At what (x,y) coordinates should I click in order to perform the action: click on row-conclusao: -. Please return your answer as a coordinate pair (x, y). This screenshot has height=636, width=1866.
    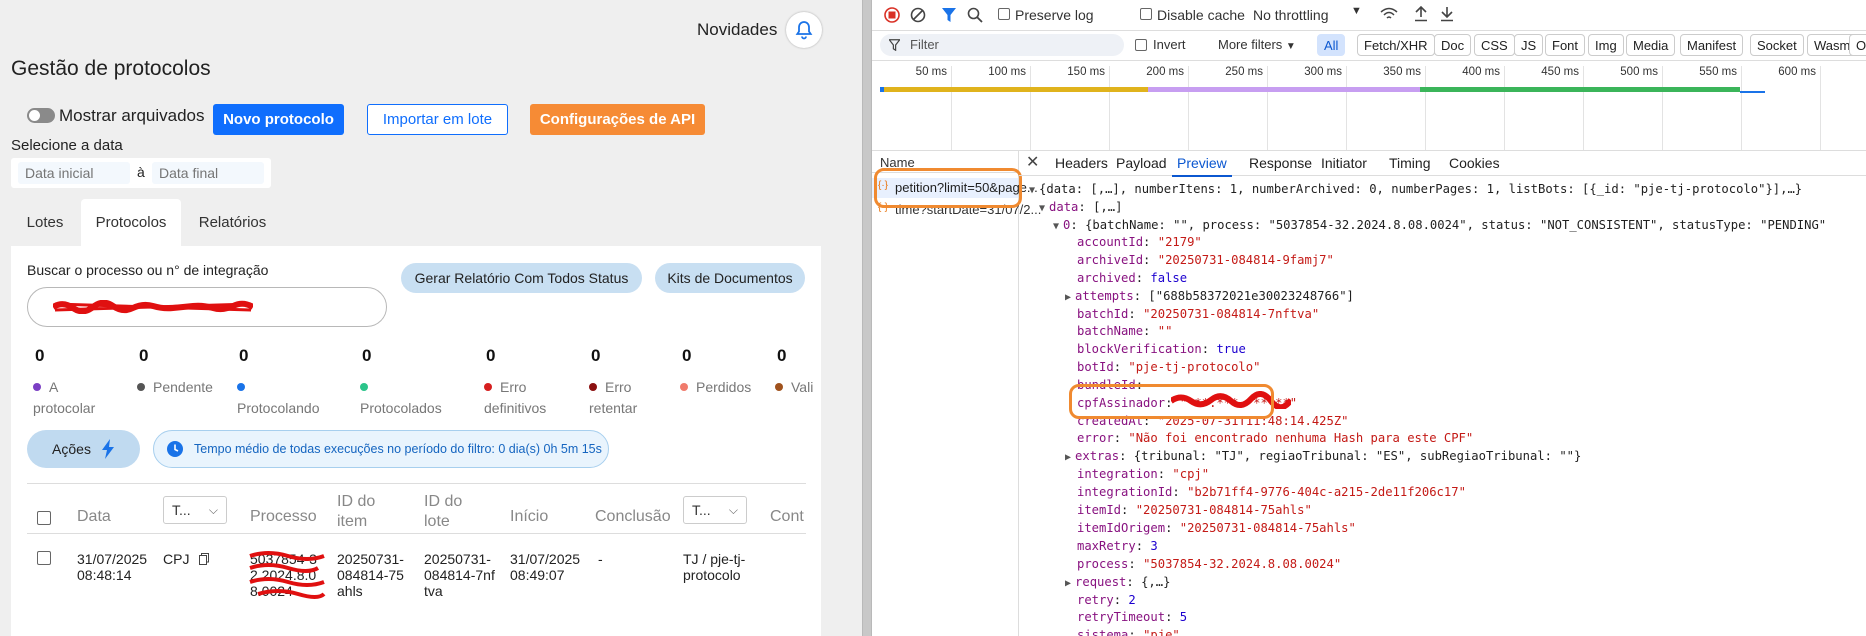
    Looking at the image, I should click on (600, 559).